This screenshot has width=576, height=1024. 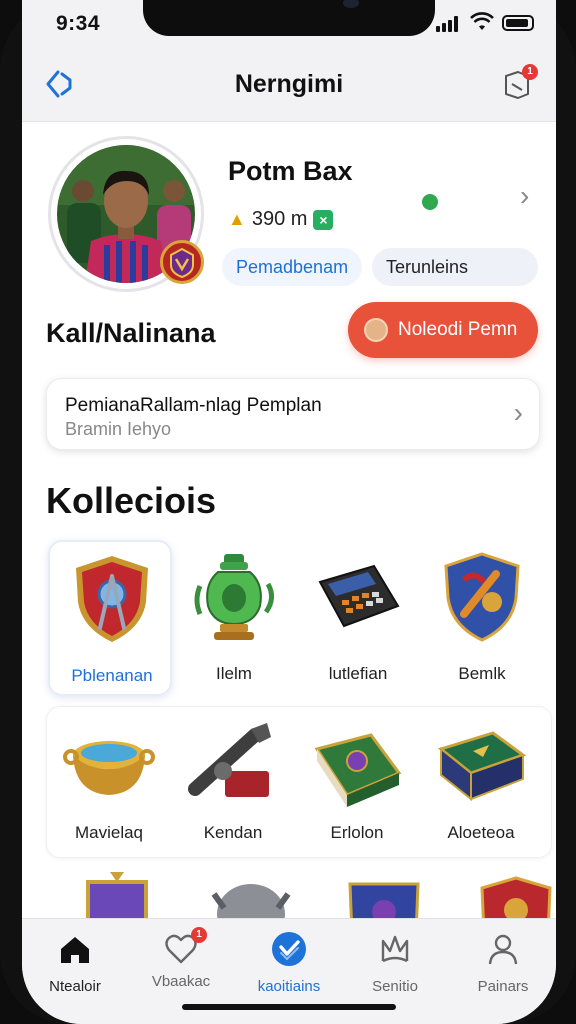 I want to click on cannon-icon, so click(x=229, y=760).